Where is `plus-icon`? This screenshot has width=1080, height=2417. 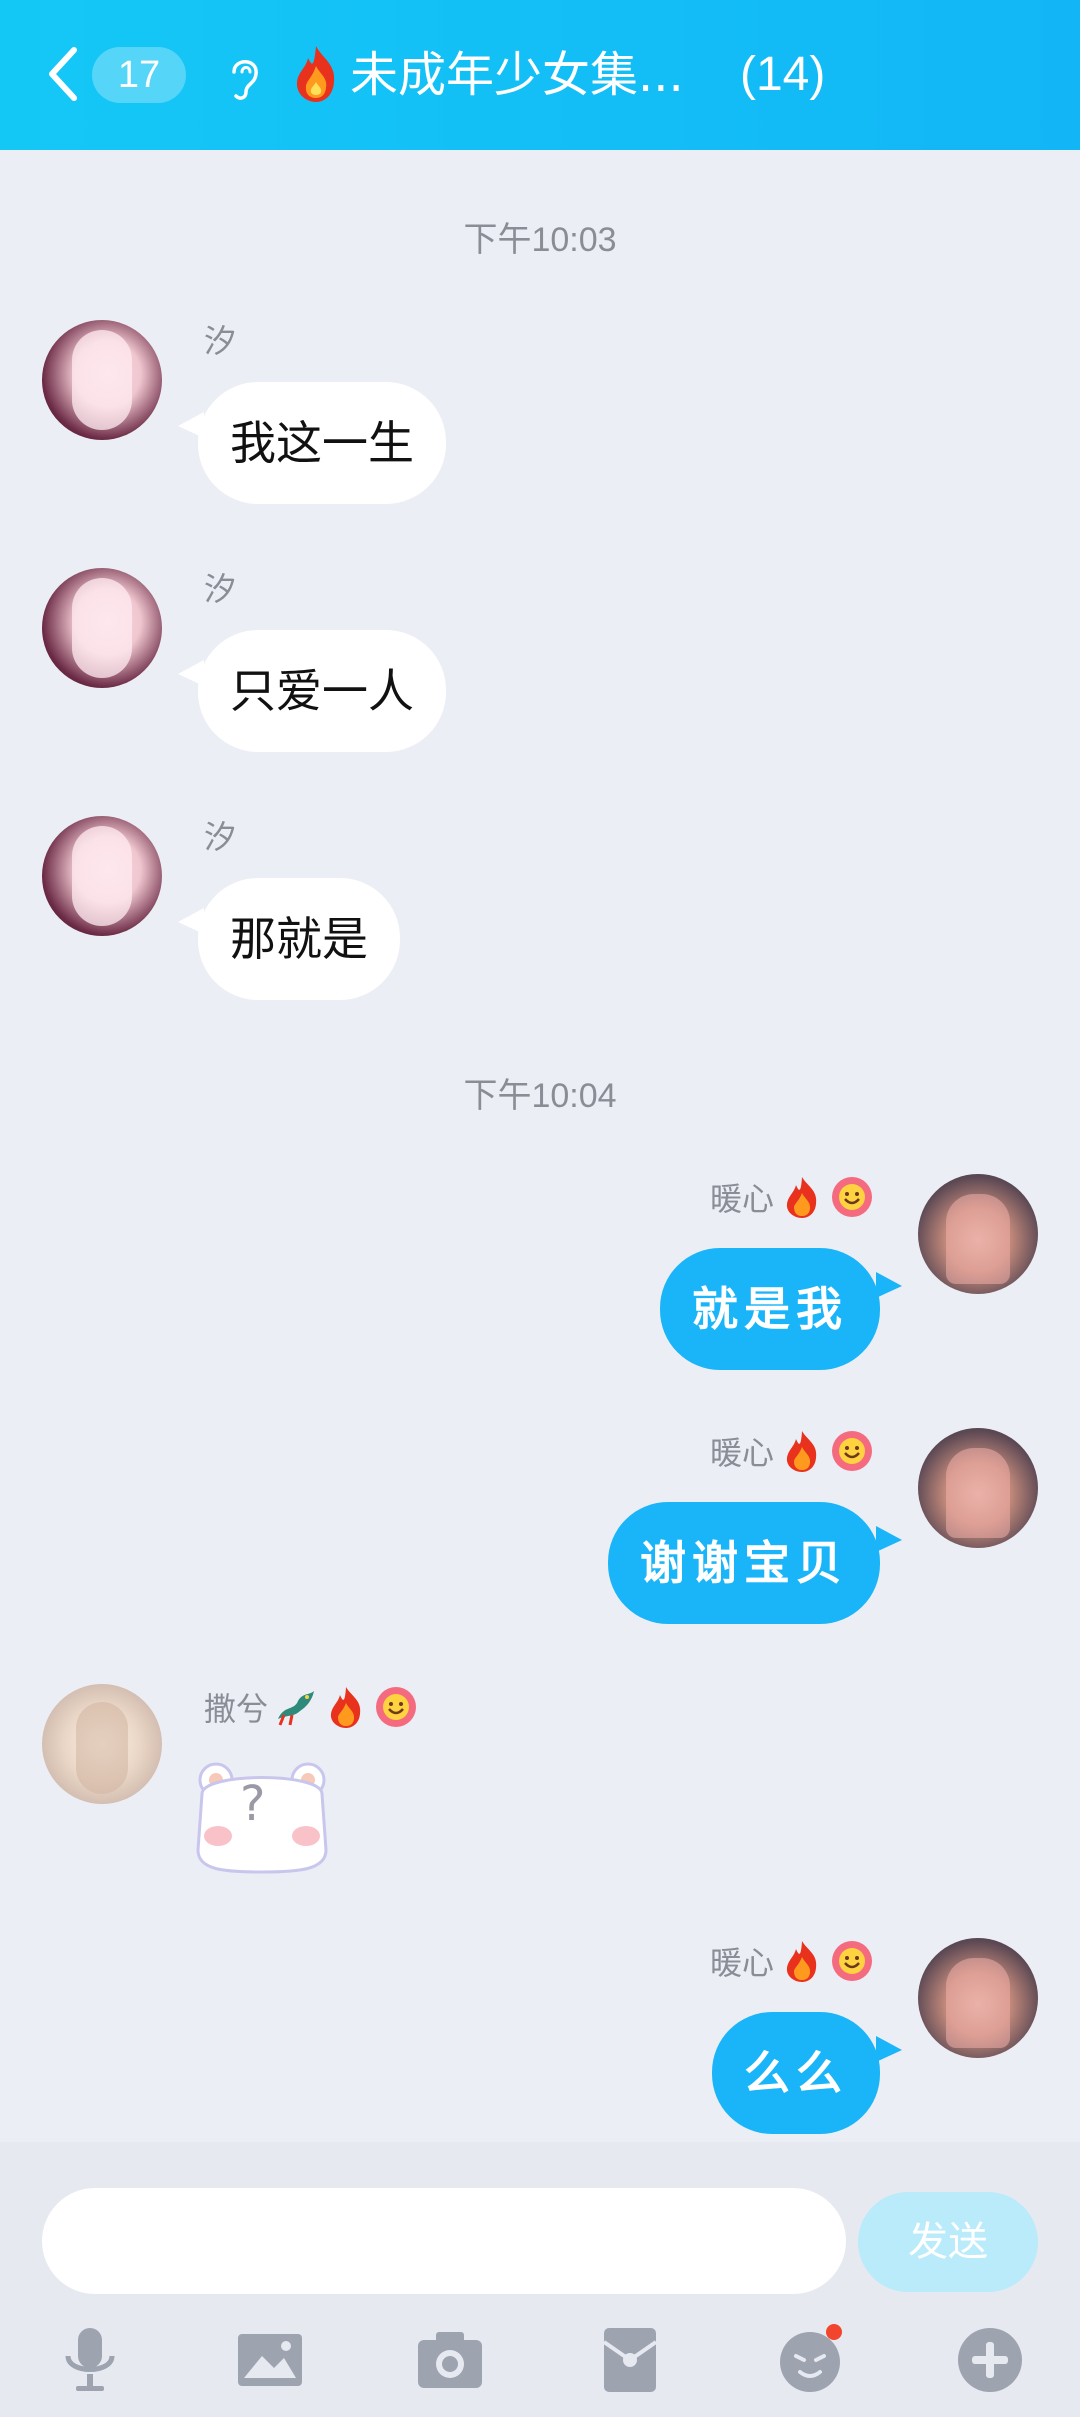
plus-icon is located at coordinates (990, 2360).